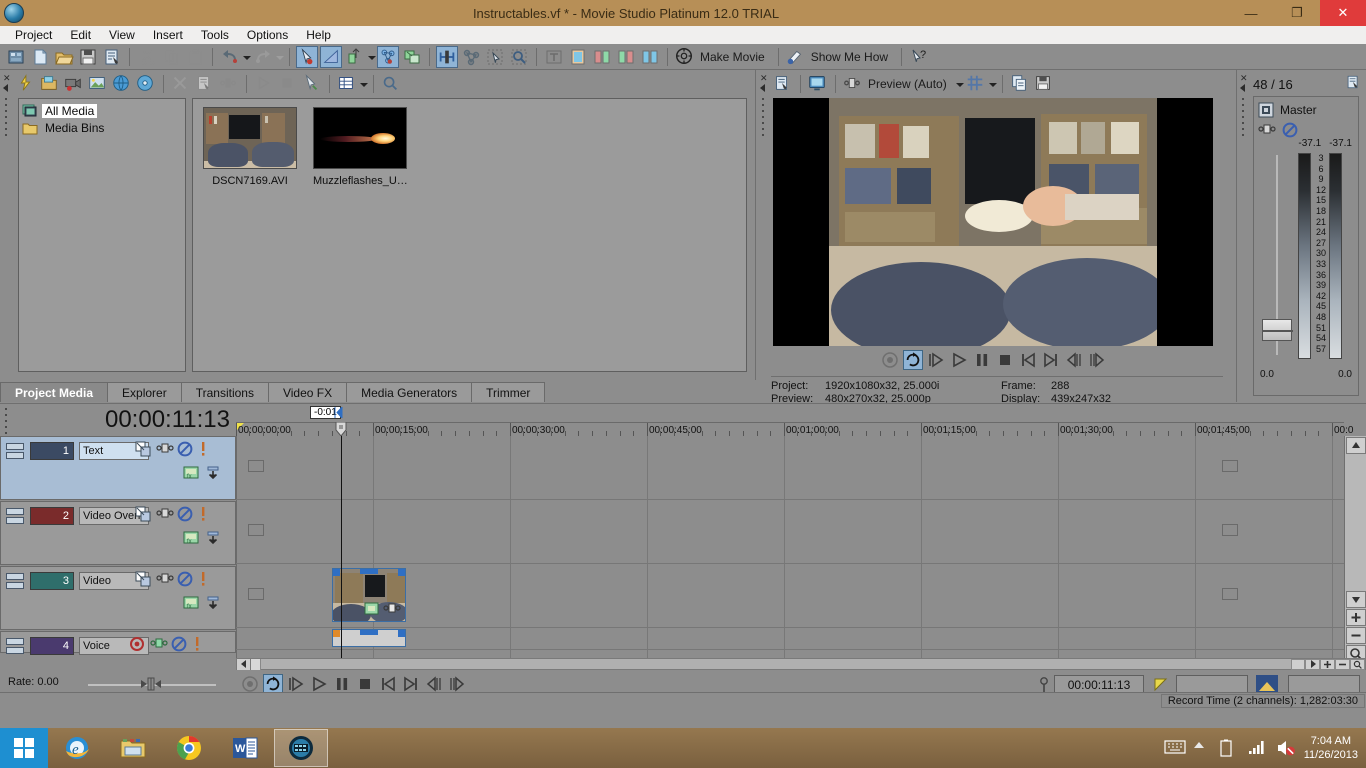 This screenshot has width=1366, height=768. I want to click on normal-edit-tool-icon, so click(307, 56).